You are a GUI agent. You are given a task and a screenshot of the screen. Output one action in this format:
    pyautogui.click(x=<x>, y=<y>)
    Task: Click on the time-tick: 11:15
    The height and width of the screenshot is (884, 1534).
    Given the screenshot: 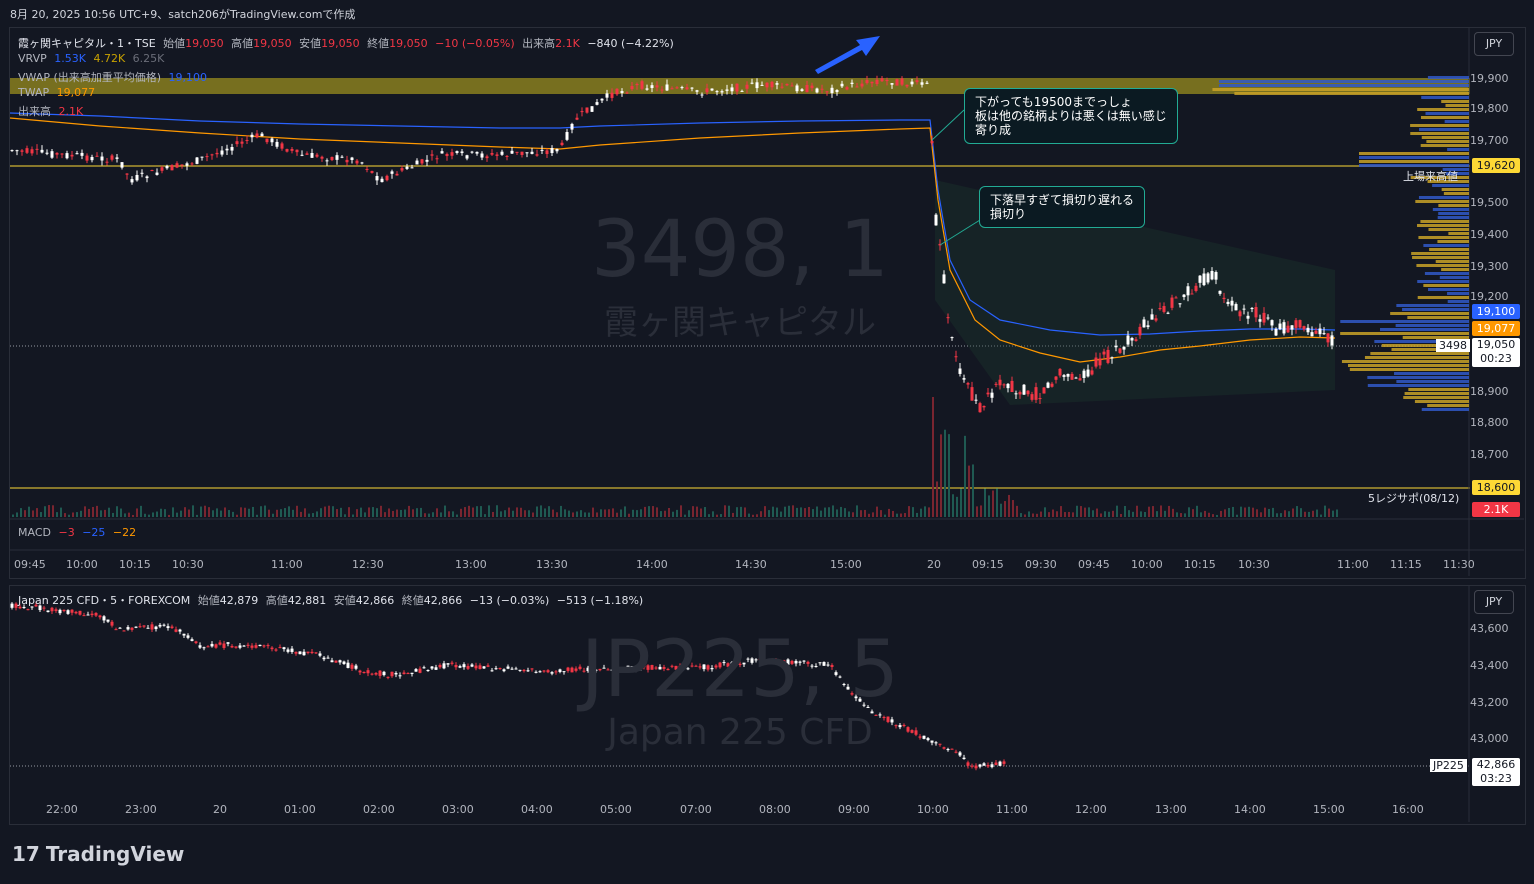 What is the action you would take?
    pyautogui.click(x=1406, y=564)
    